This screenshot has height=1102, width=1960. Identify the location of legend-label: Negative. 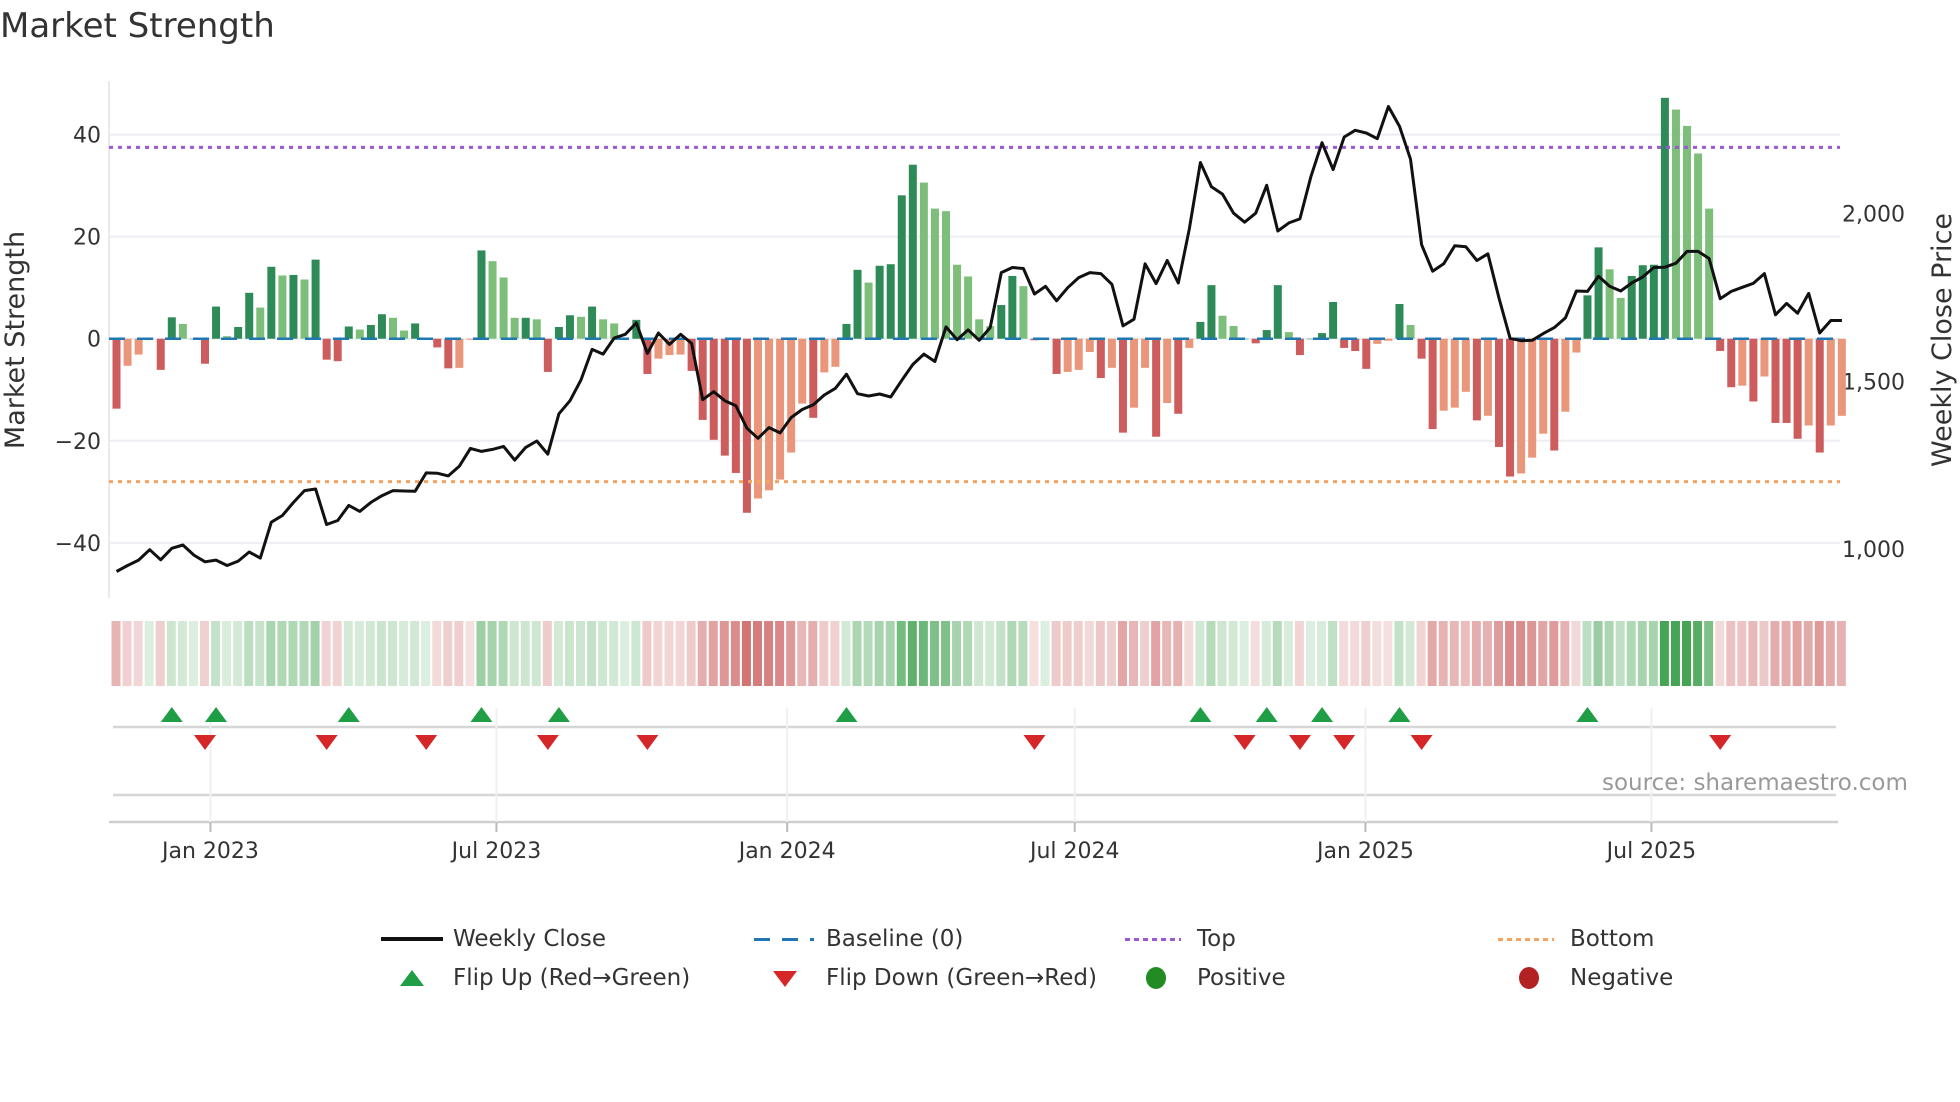
(1622, 978).